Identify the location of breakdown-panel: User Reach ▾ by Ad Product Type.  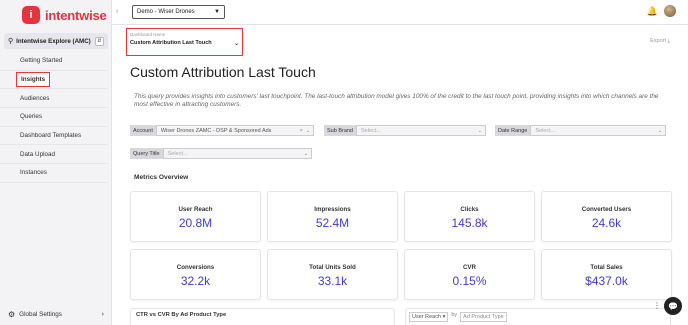
(538, 316).